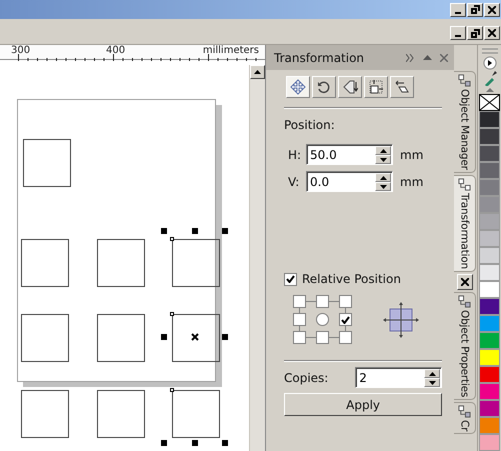 The height and width of the screenshot is (451, 501). What do you see at coordinates (257, 258) in the screenshot?
I see `scrollbar` at bounding box center [257, 258].